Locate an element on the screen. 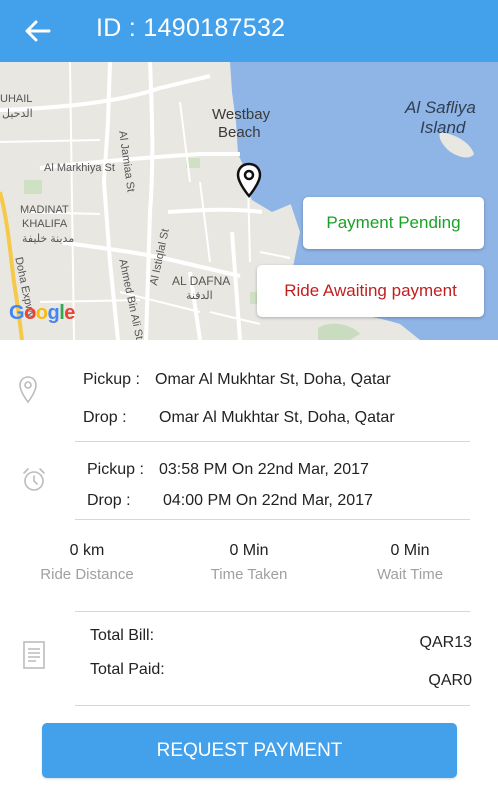 The height and width of the screenshot is (800, 498). map-label-madinat-2: KHALIFA is located at coordinates (45, 224).